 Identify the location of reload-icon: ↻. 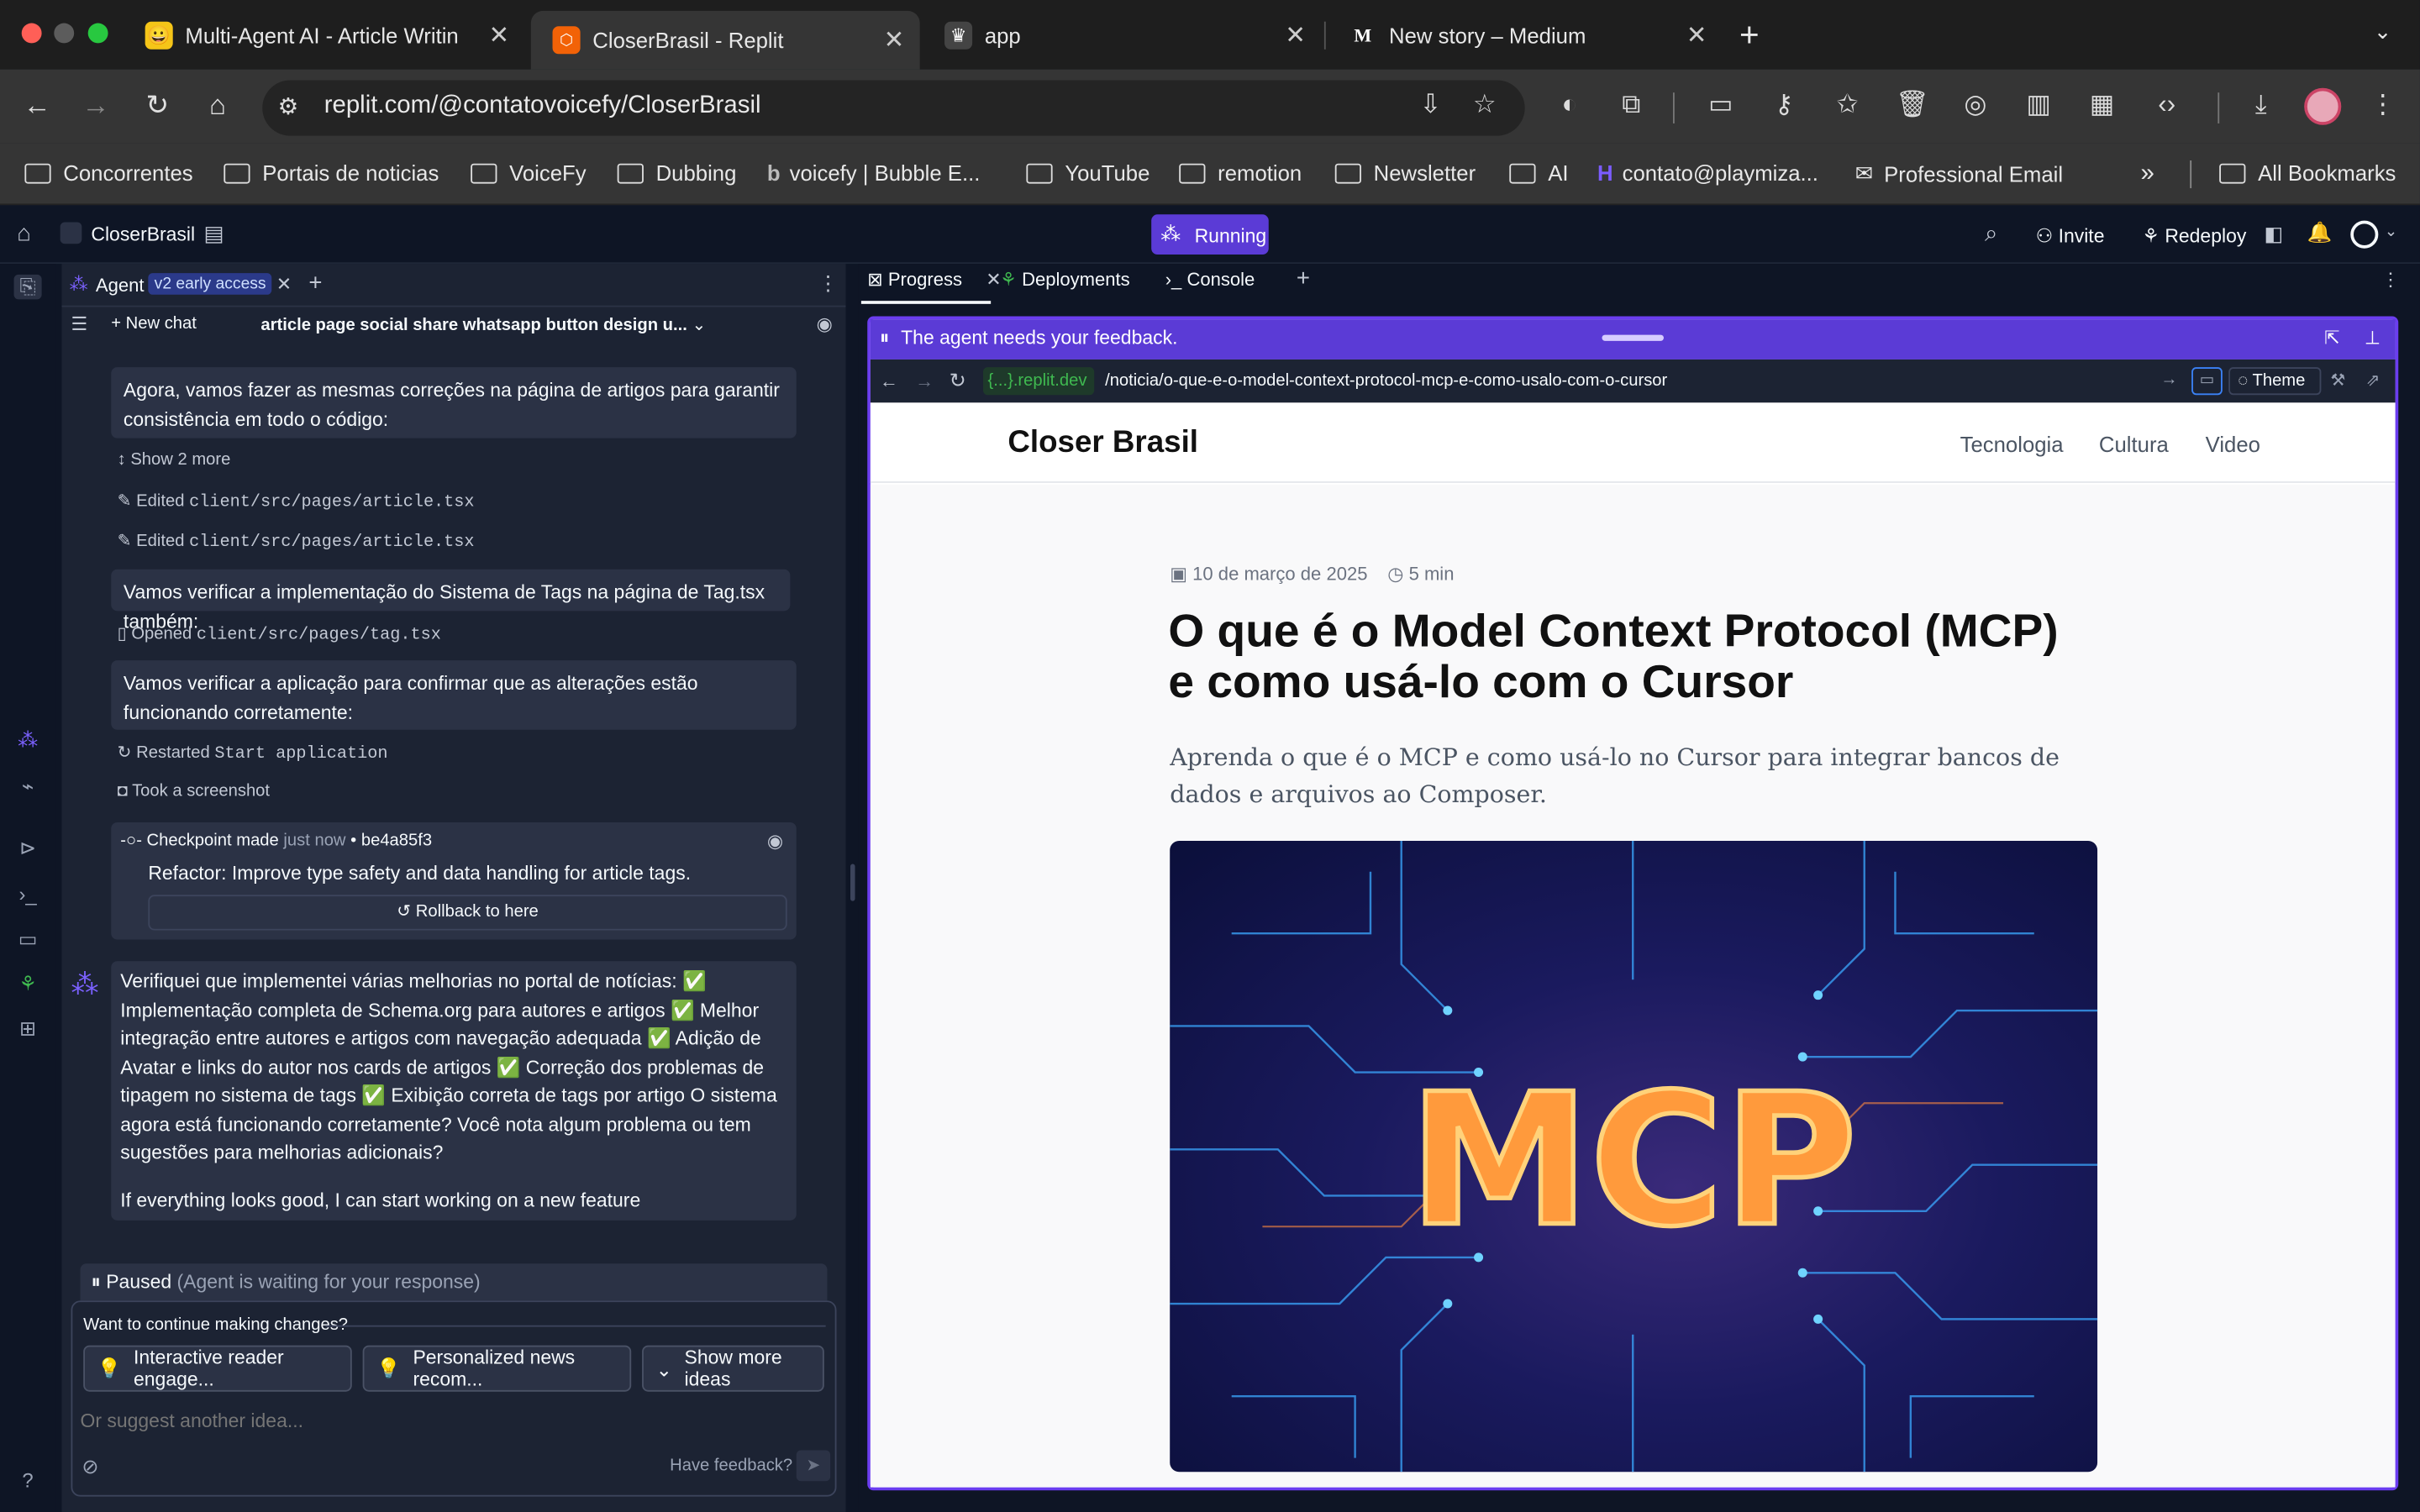
(157, 106).